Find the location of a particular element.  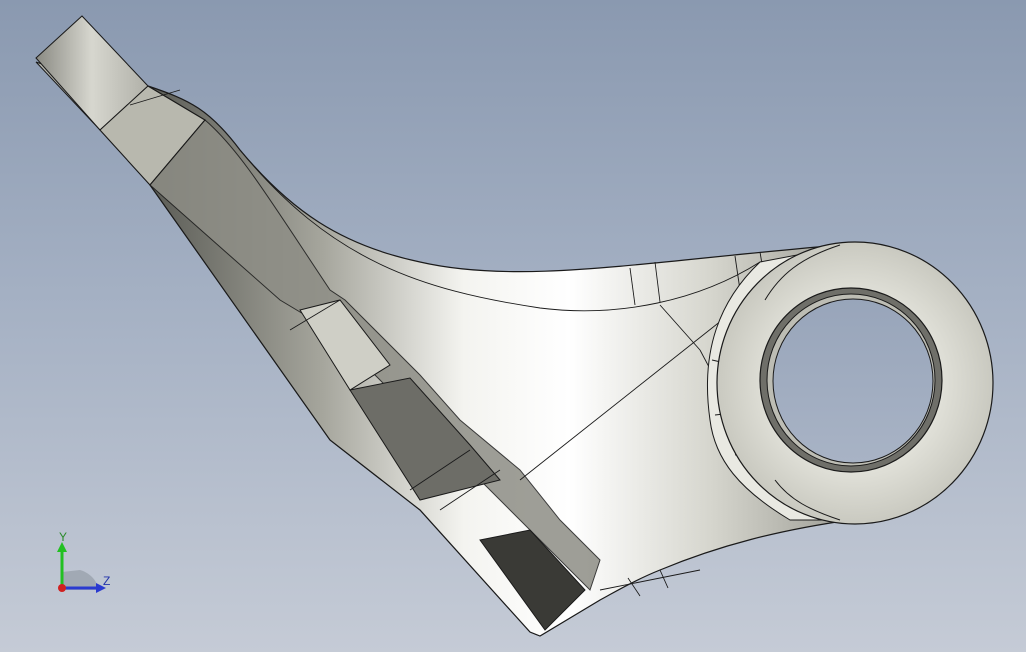

triad-y-label: Y is located at coordinates (63, 537).